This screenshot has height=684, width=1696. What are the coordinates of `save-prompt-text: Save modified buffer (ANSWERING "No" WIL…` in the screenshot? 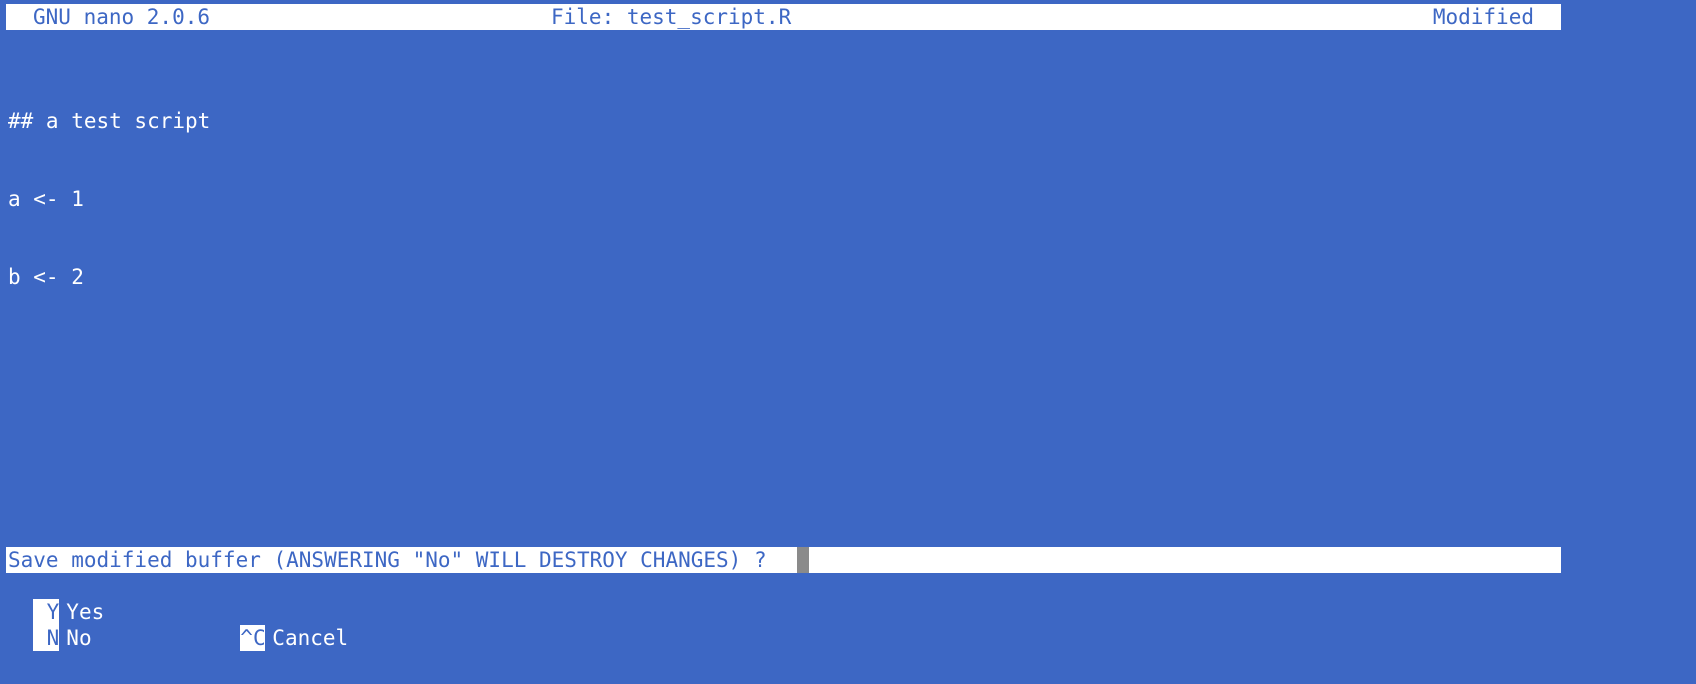 It's located at (387, 560).